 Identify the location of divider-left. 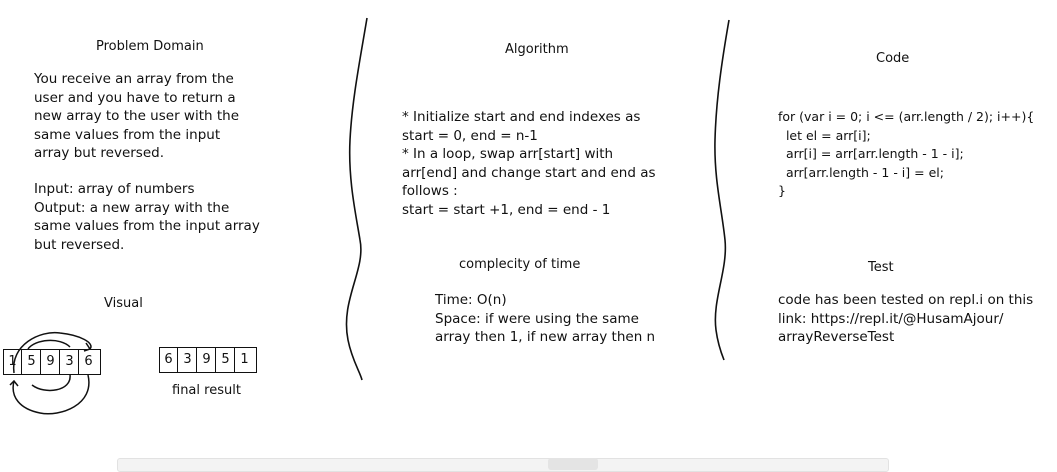
(356, 199).